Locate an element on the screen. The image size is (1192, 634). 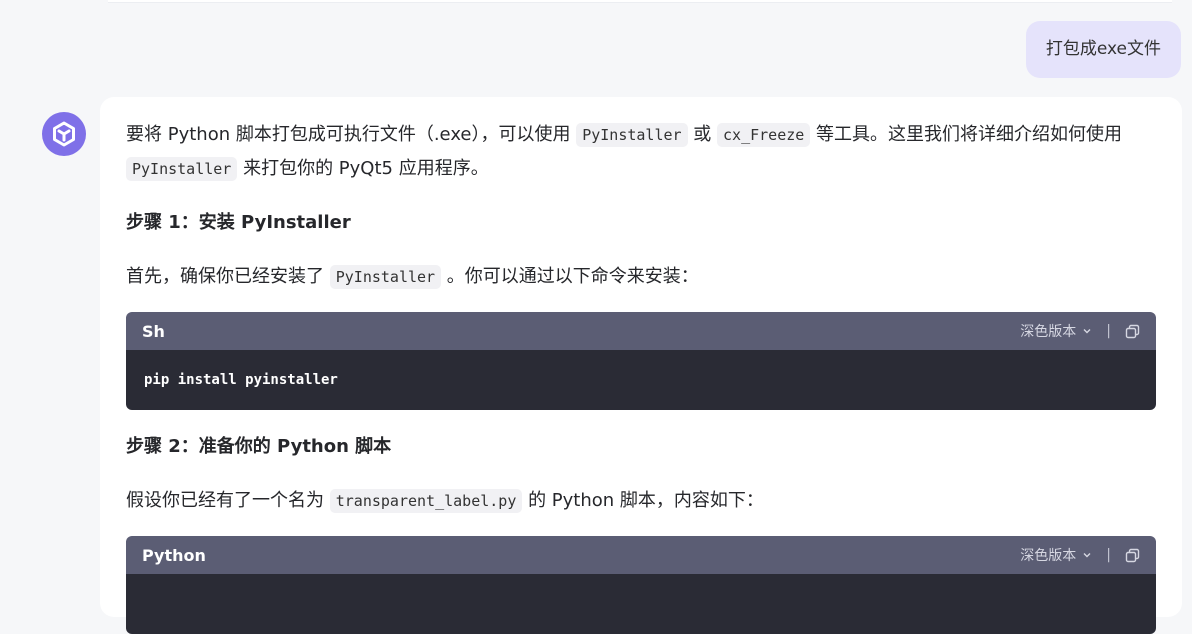
assistant-avatar is located at coordinates (64, 134).